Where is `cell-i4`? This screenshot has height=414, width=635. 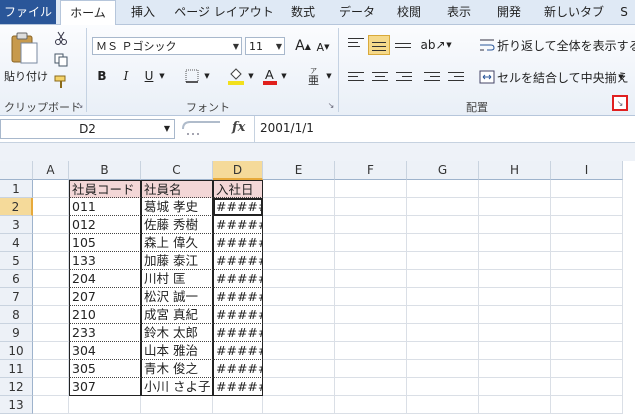
cell-i4 is located at coordinates (587, 243).